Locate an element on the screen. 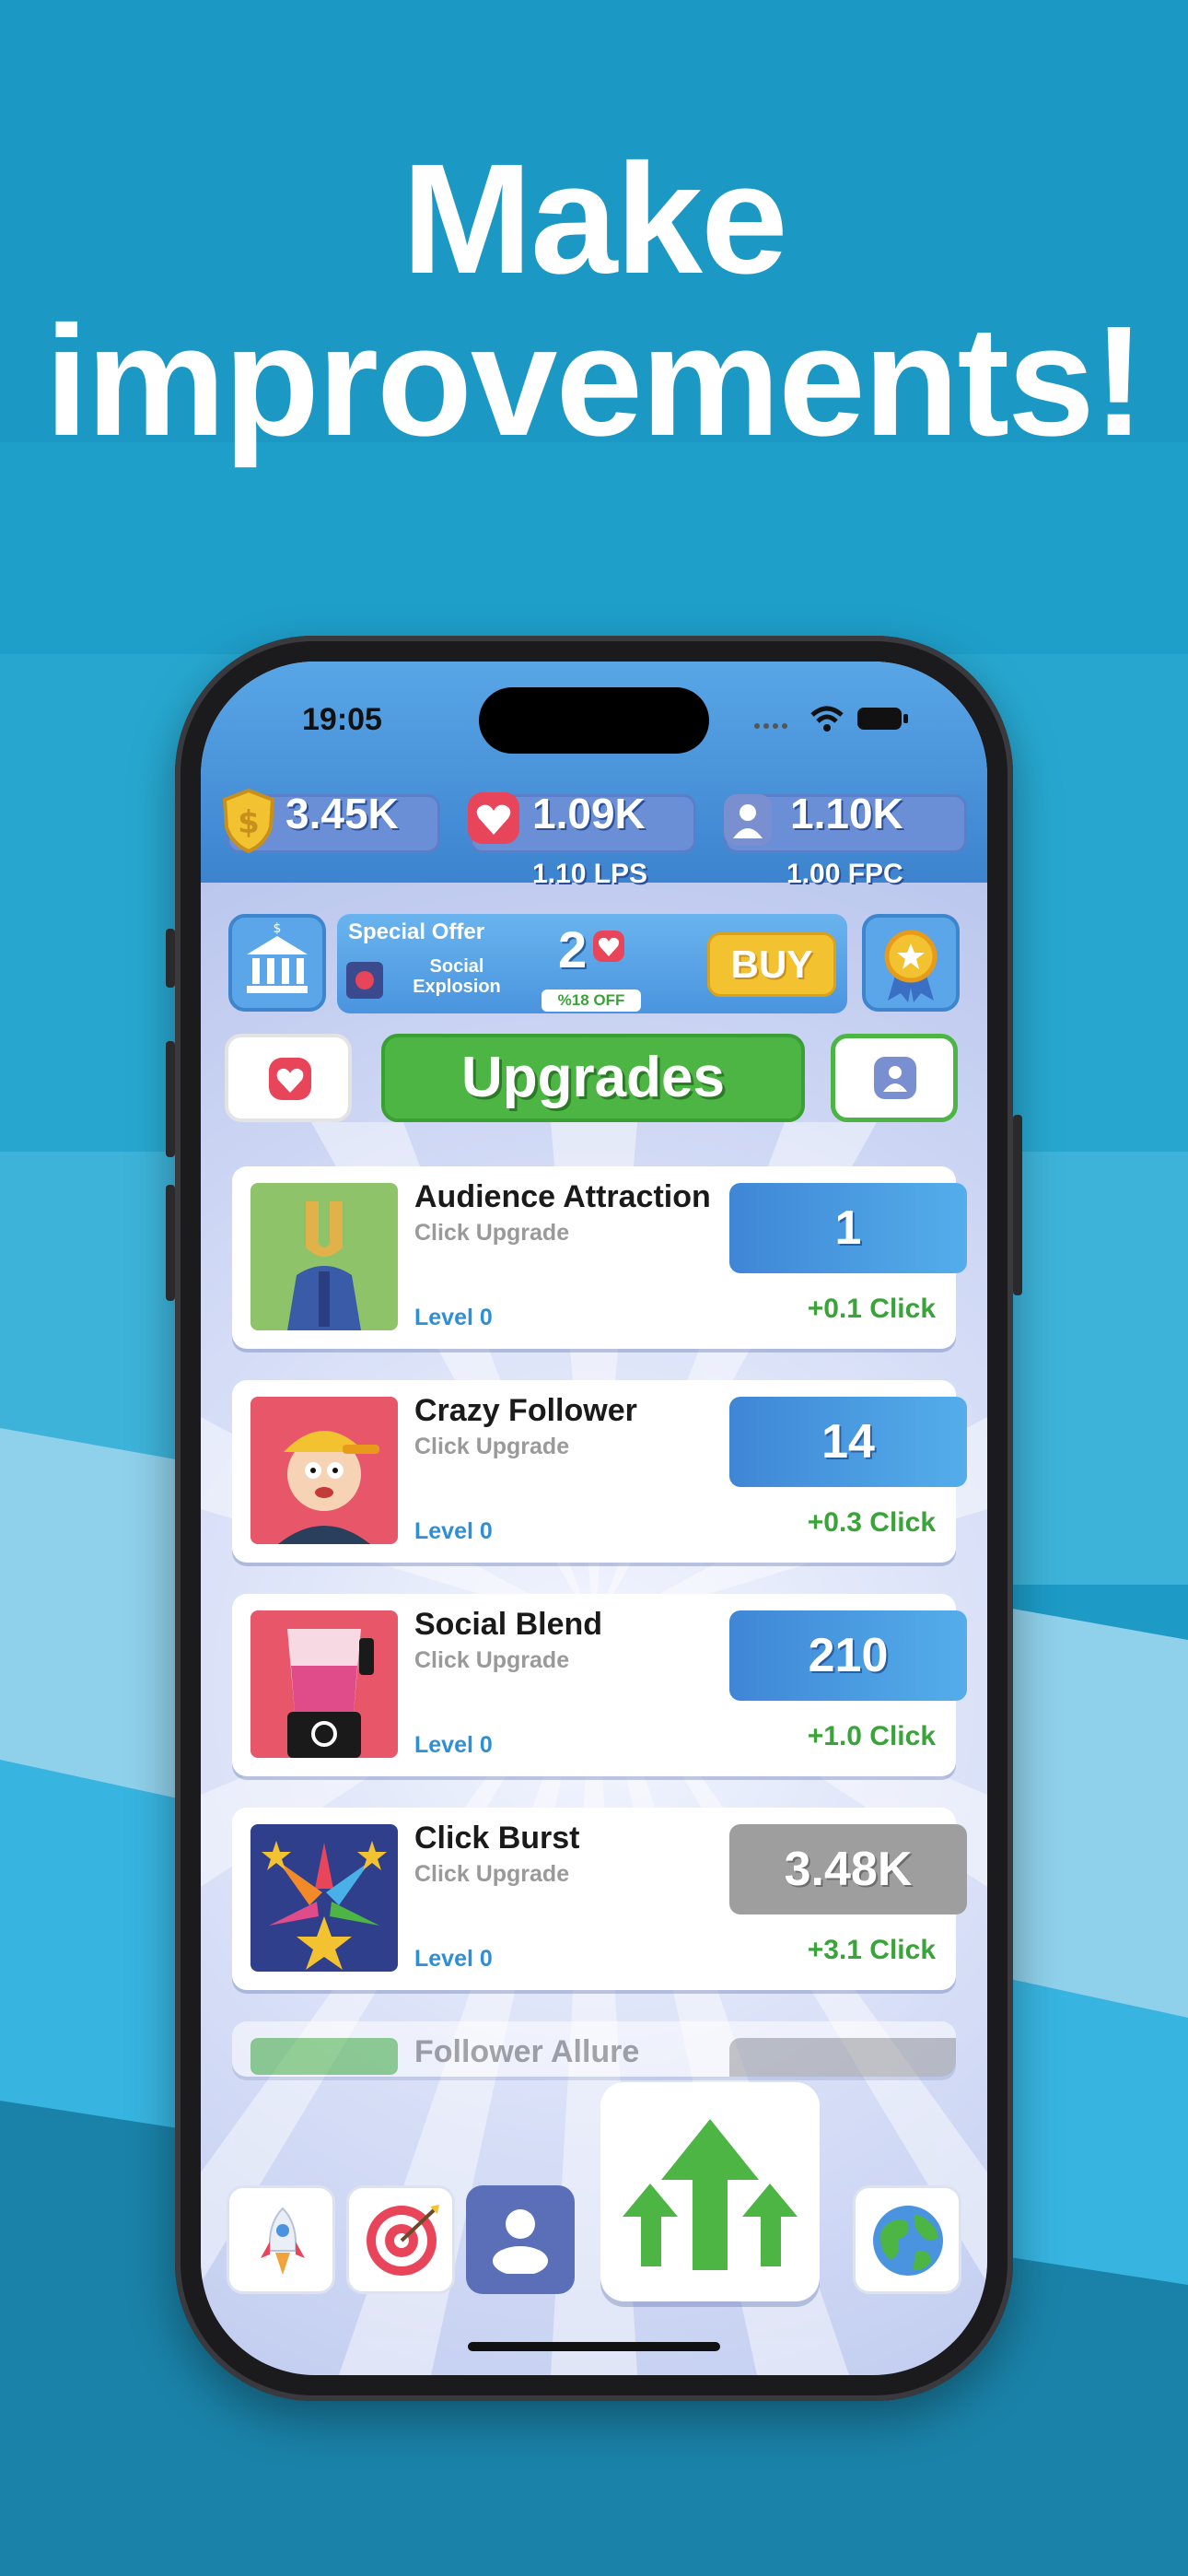 This screenshot has height=2576, width=1188. tab-follower-upgrades is located at coordinates (894, 1078).